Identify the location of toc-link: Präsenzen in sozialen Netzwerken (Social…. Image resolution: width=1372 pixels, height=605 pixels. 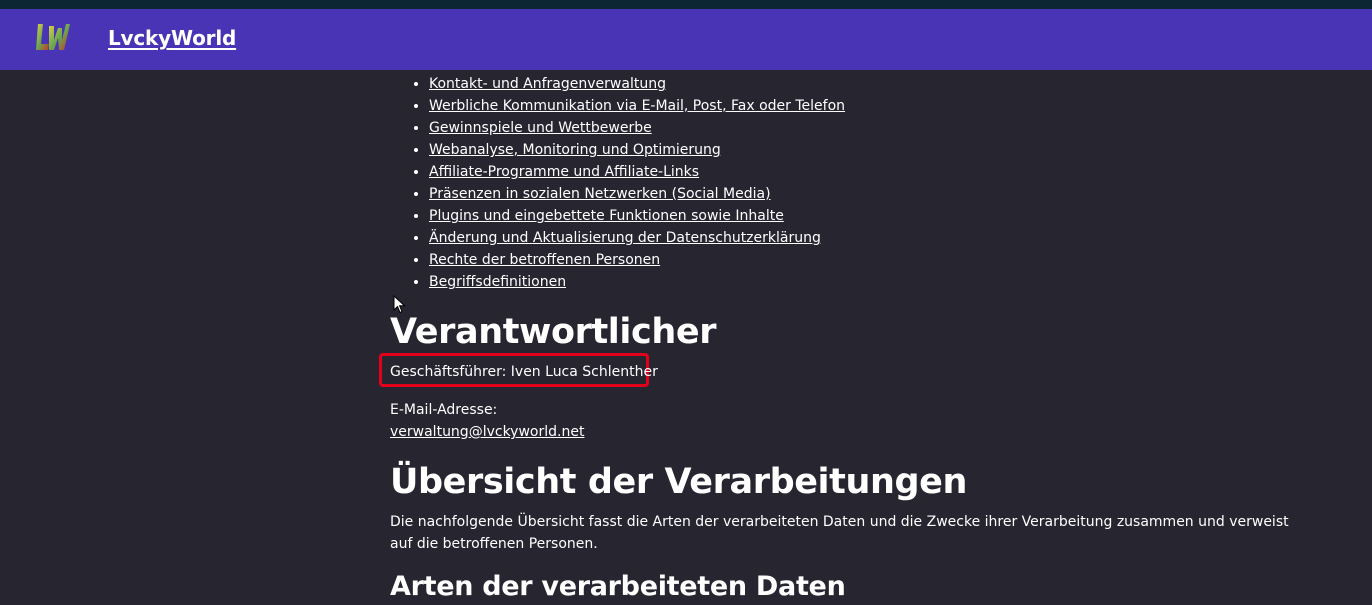
(600, 194).